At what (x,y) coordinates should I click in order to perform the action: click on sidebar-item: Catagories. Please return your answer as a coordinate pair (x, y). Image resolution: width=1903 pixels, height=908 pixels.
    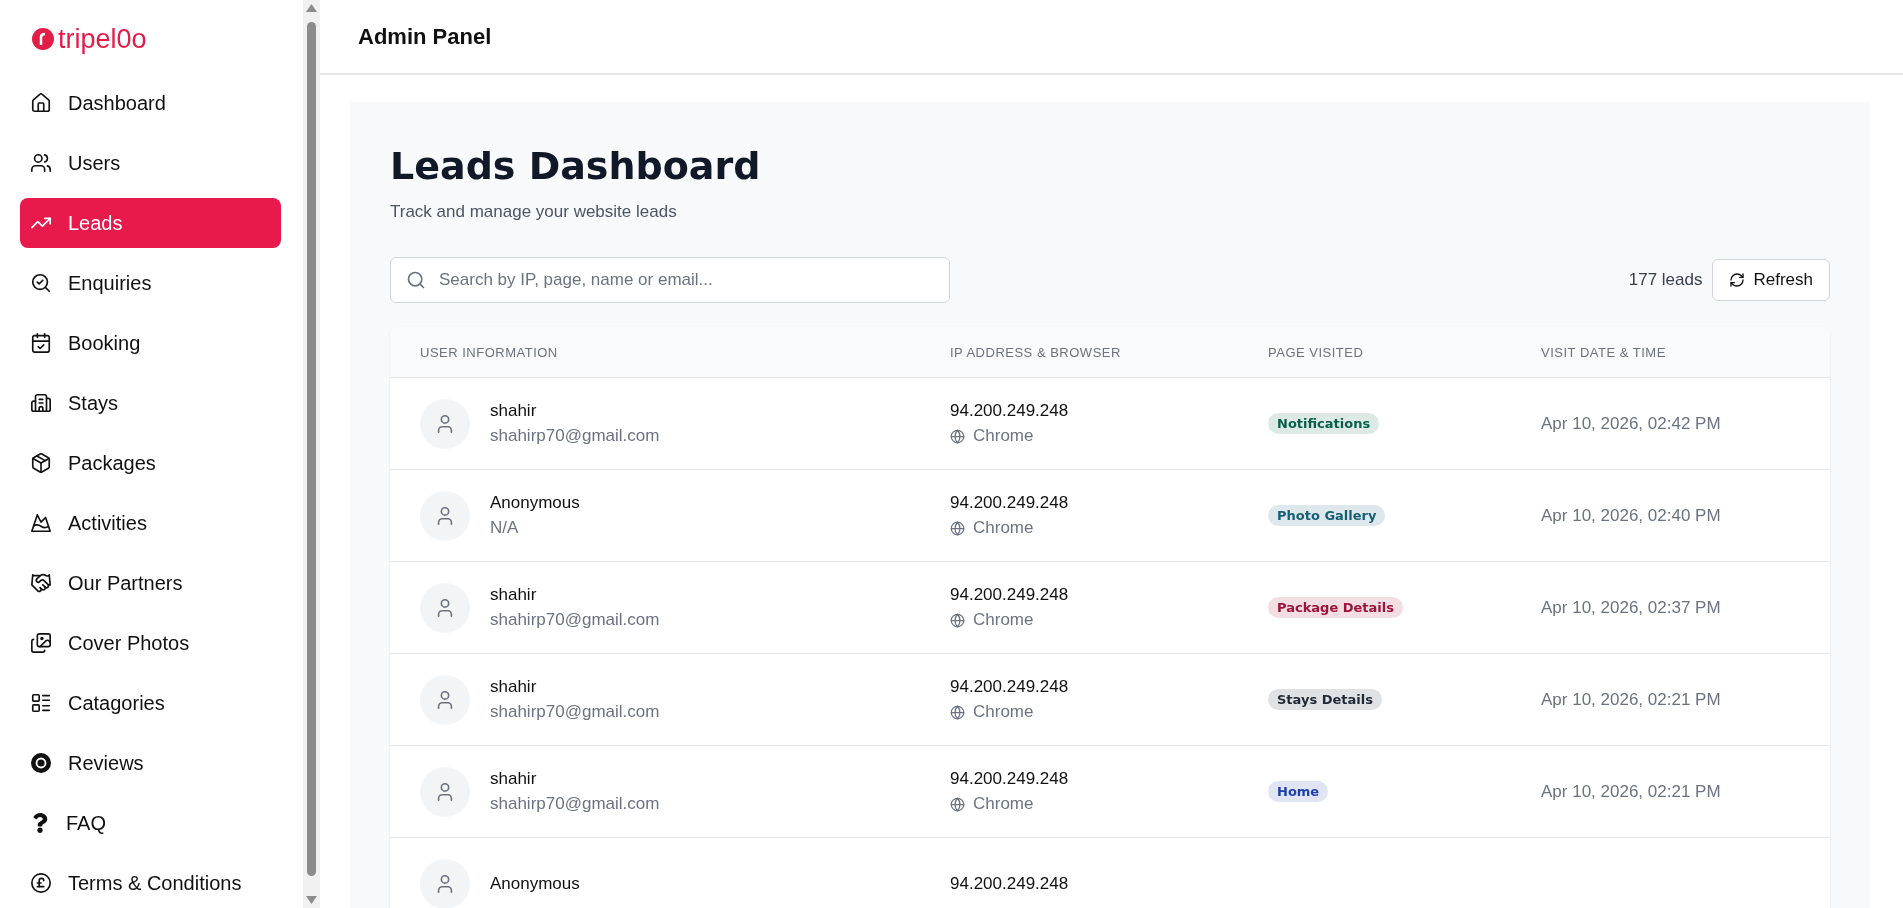
    Looking at the image, I should click on (150, 703).